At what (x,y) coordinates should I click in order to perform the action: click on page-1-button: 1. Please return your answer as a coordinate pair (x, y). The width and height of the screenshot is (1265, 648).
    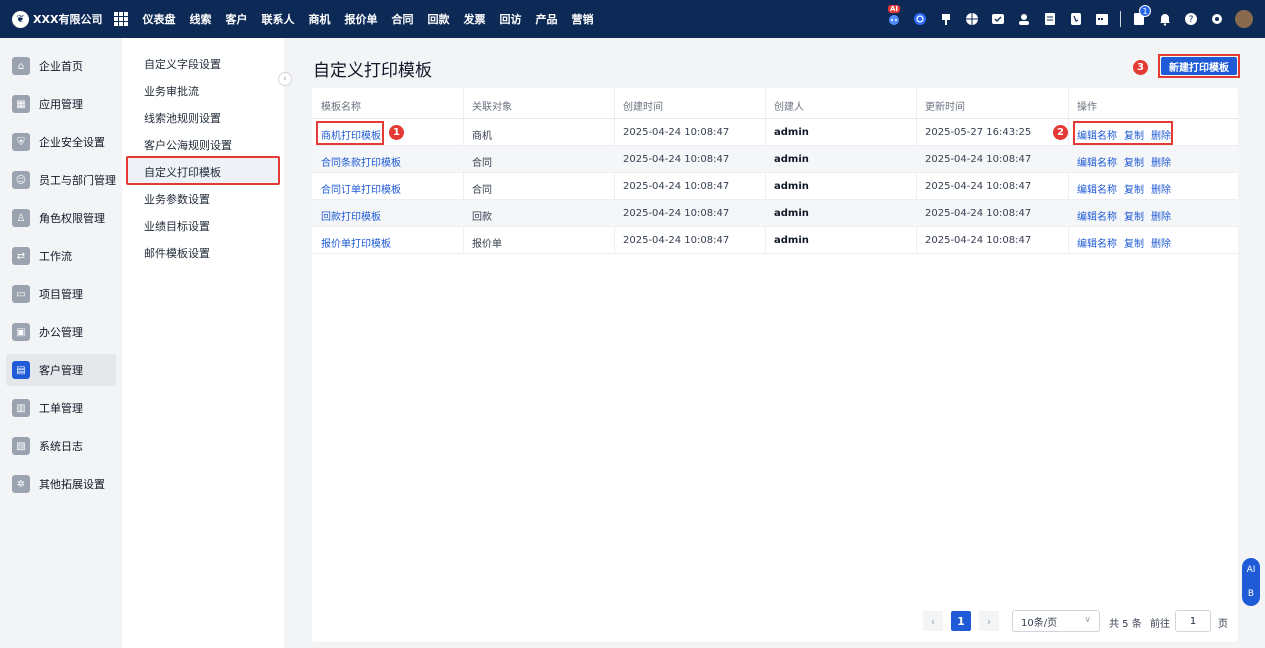
    Looking at the image, I should click on (961, 621).